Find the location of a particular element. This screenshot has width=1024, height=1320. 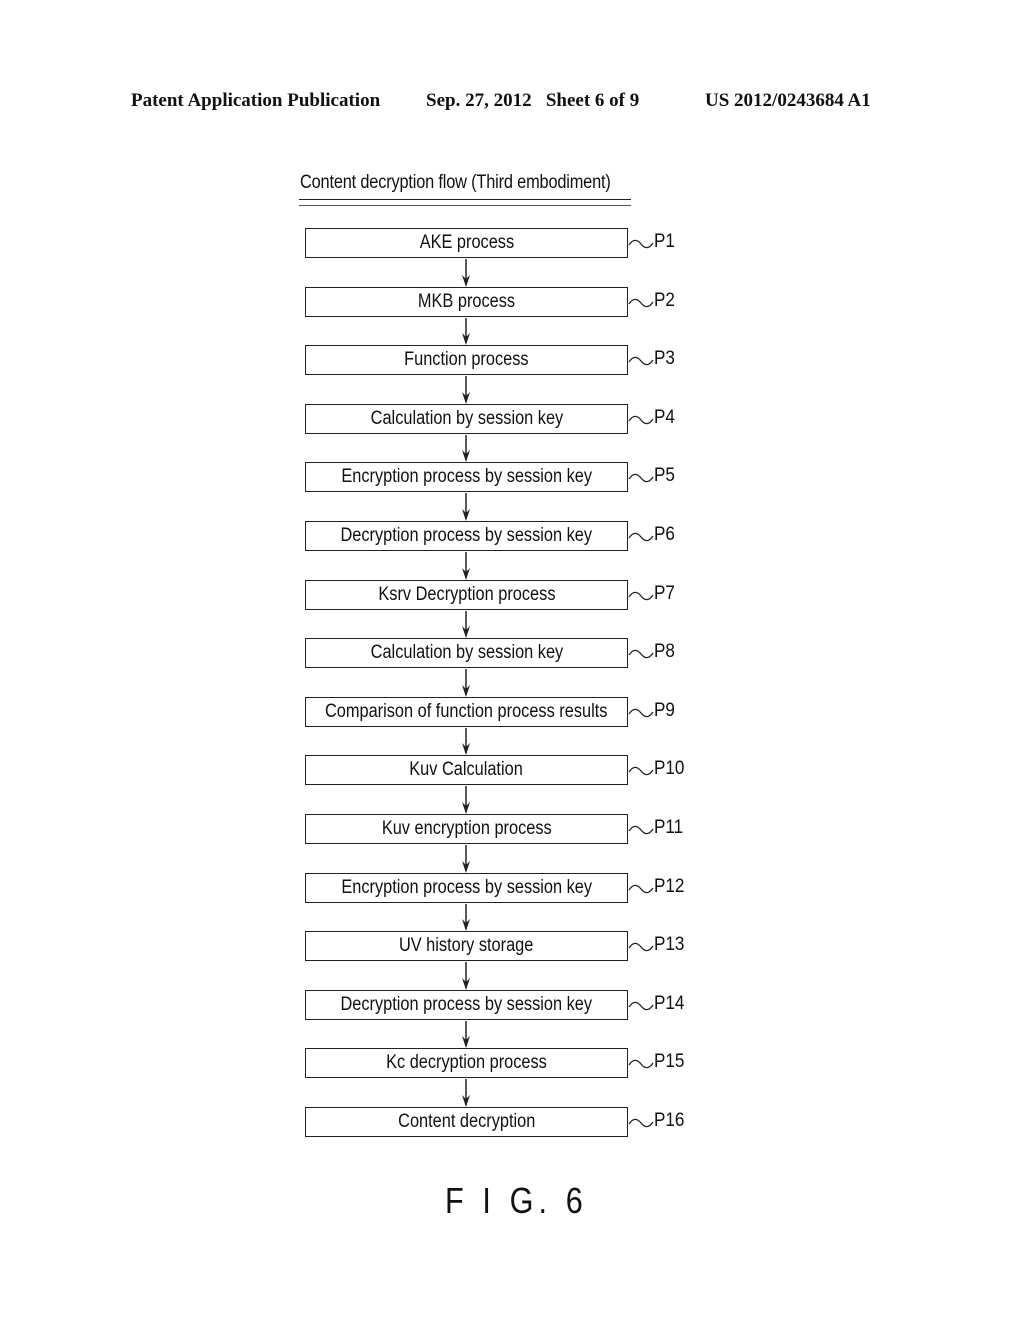

step-reference: P2 is located at coordinates (664, 300).